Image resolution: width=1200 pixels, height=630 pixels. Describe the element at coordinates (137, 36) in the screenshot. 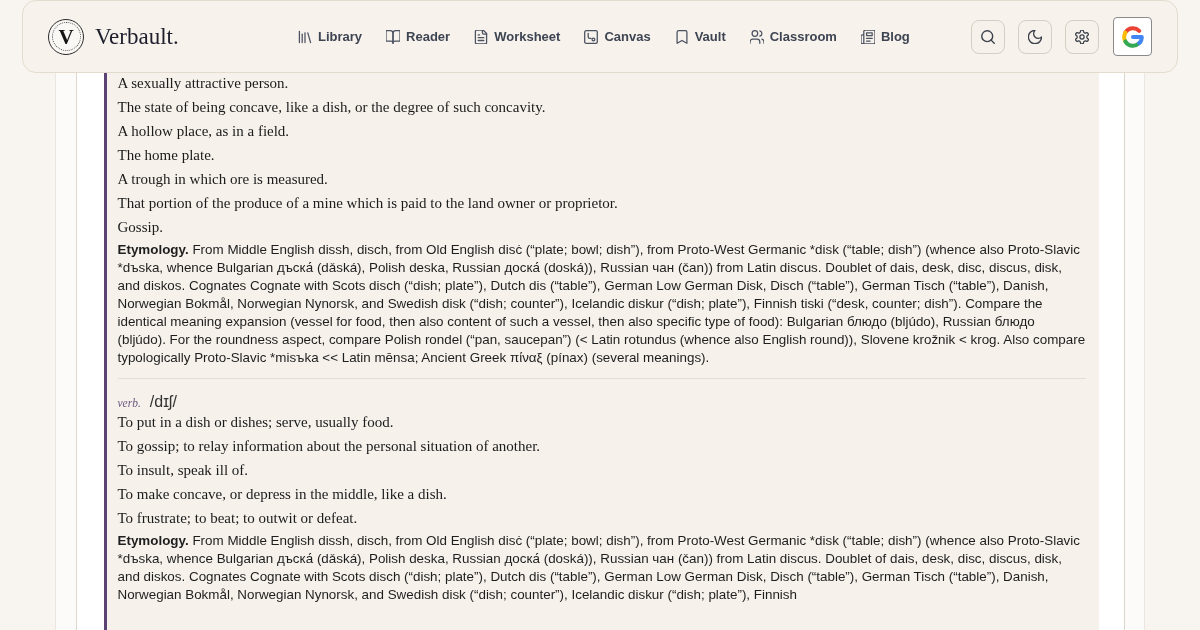

I see `site-title: Verbault.` at that location.